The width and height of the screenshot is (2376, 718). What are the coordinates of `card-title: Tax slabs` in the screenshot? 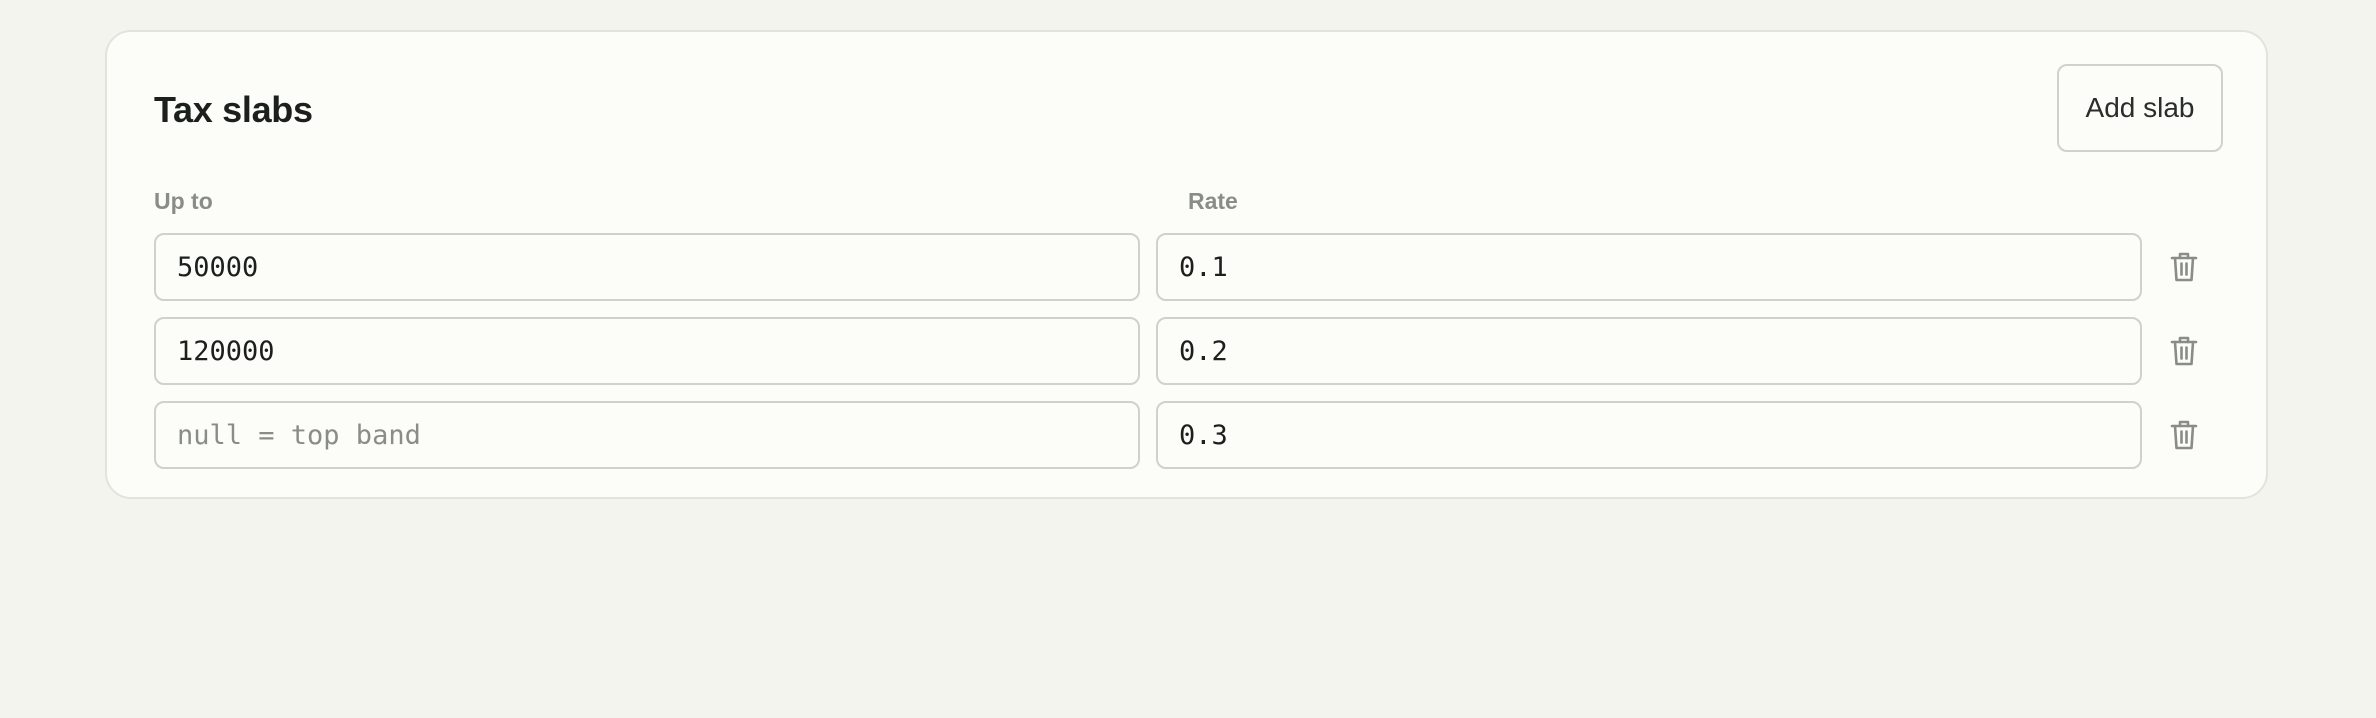 It's located at (233, 109).